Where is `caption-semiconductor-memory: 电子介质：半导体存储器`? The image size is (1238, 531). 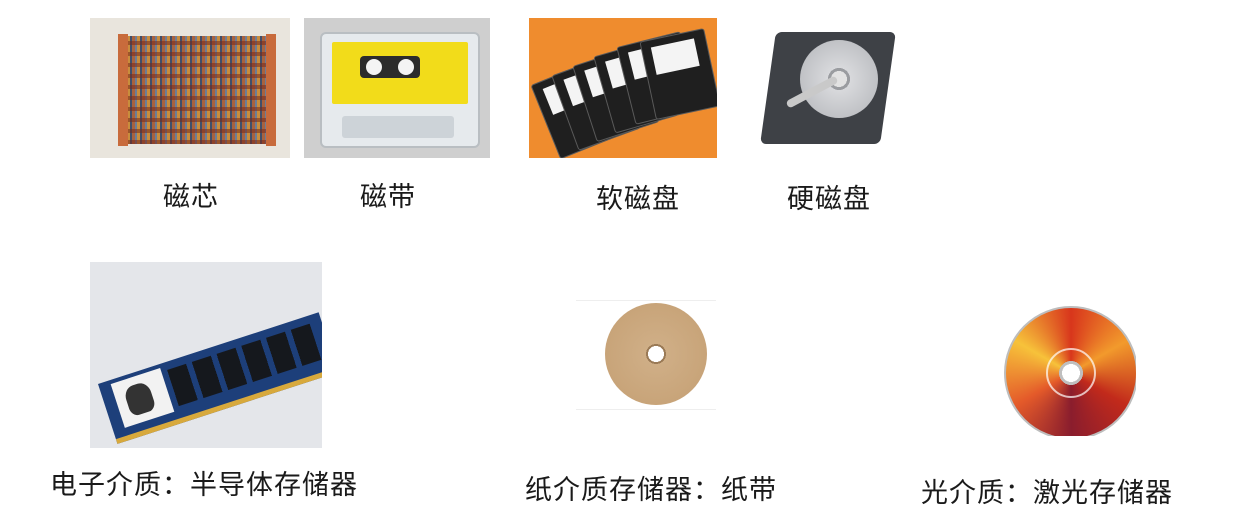
caption-semiconductor-memory: 电子介质：半导体存储器 is located at coordinates (204, 485).